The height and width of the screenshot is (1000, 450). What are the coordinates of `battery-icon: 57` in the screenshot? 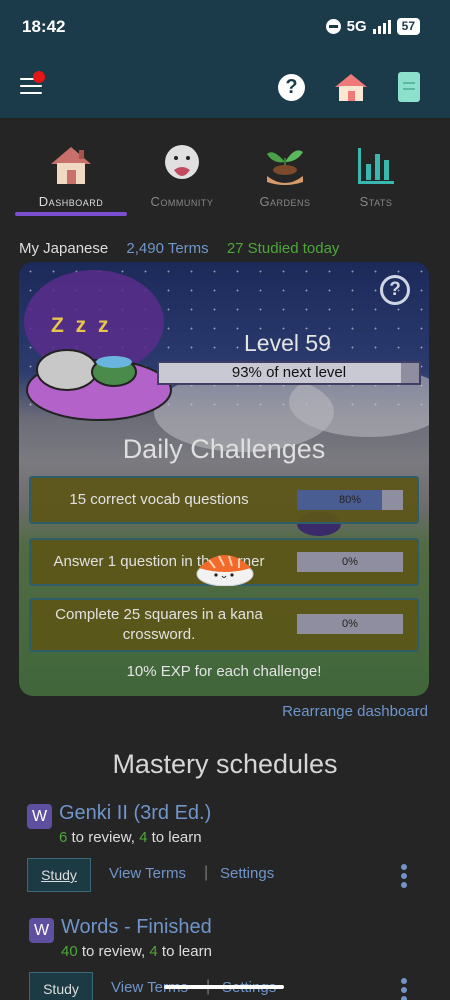 It's located at (408, 26).